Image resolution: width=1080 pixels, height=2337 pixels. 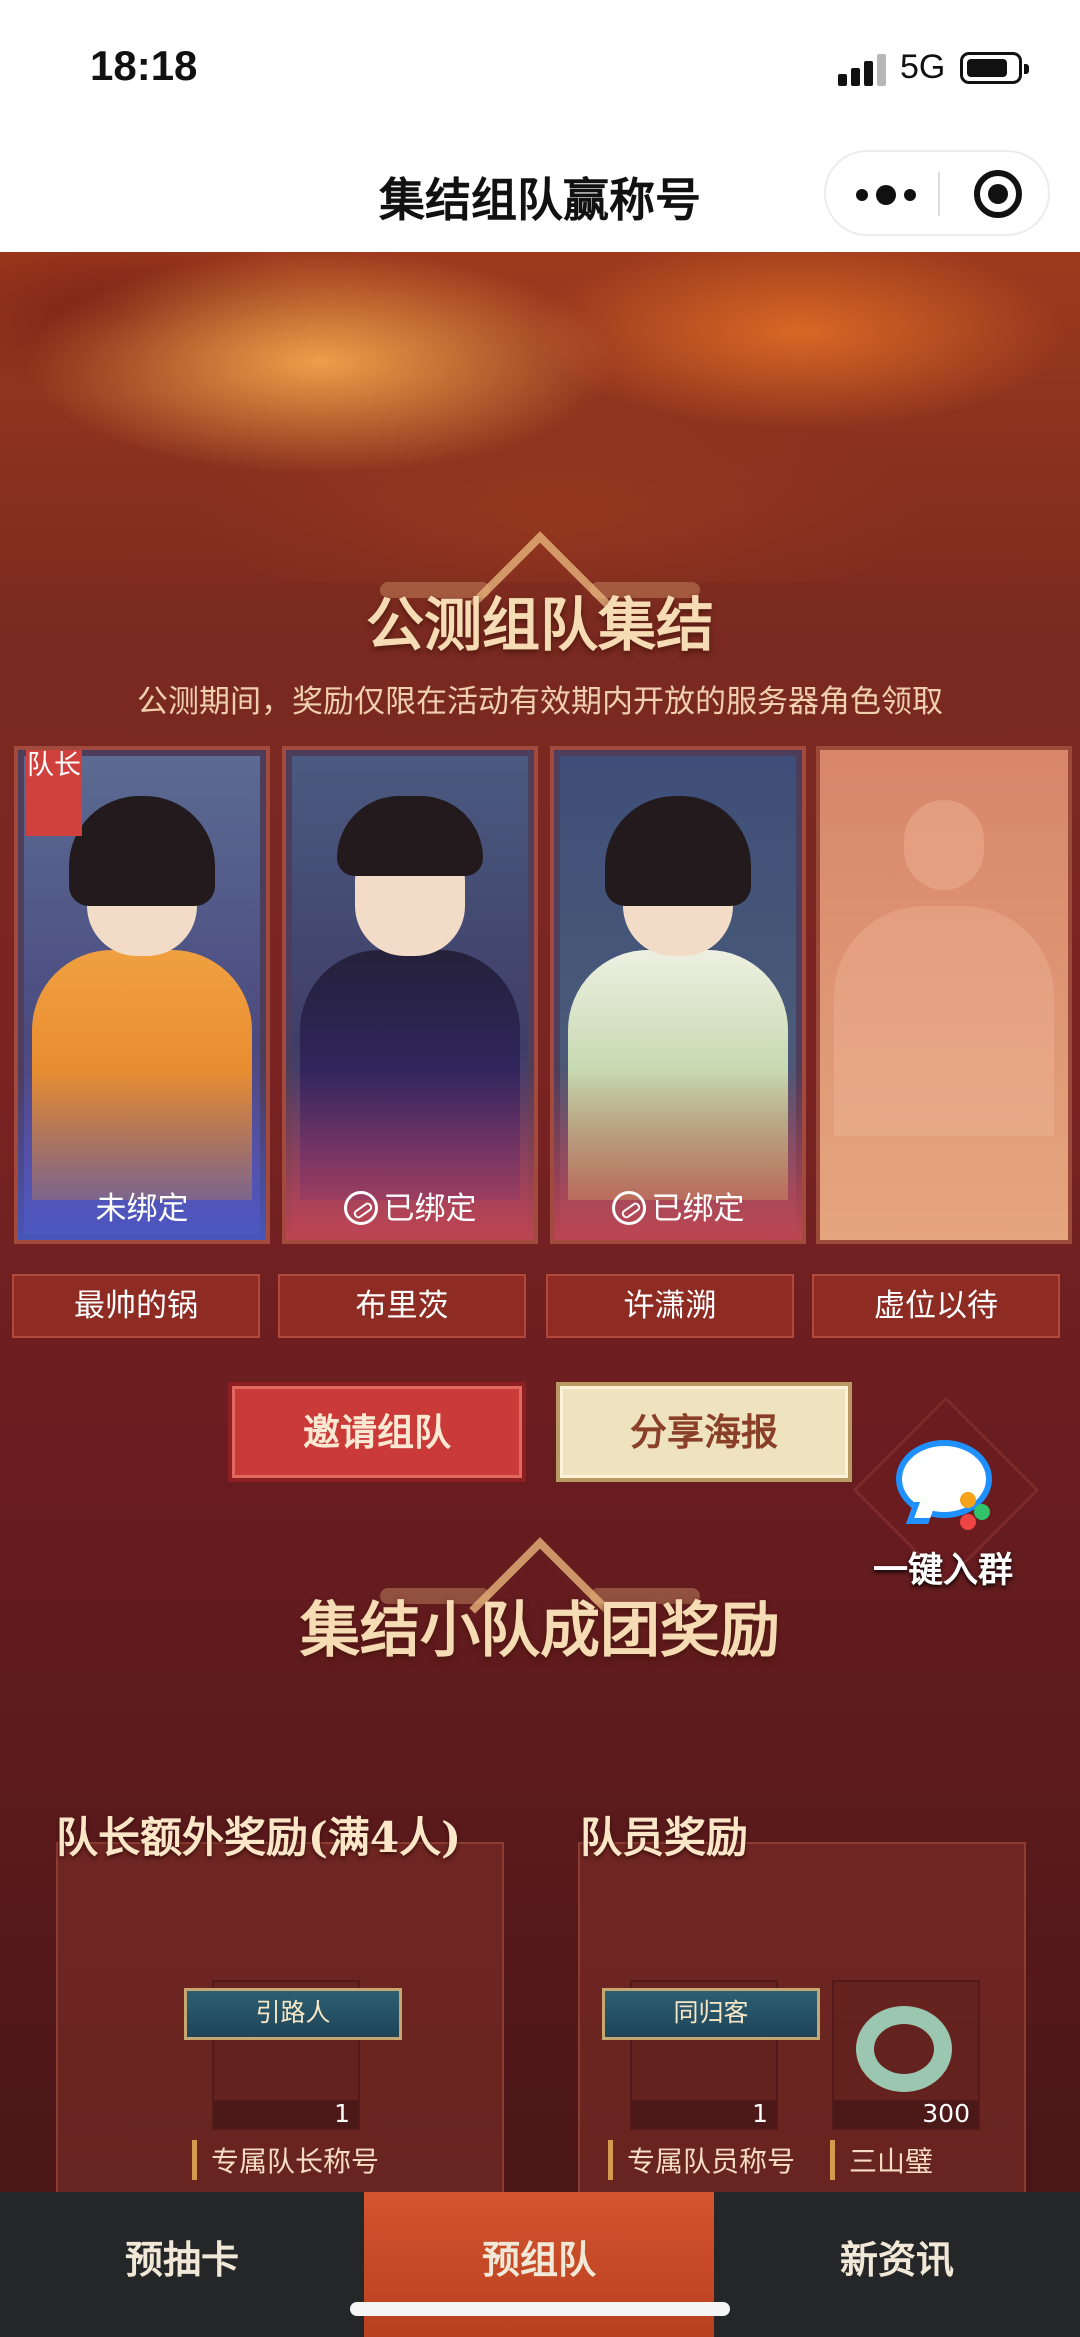 I want to click on member-status: 未绑定, so click(x=142, y=1209).